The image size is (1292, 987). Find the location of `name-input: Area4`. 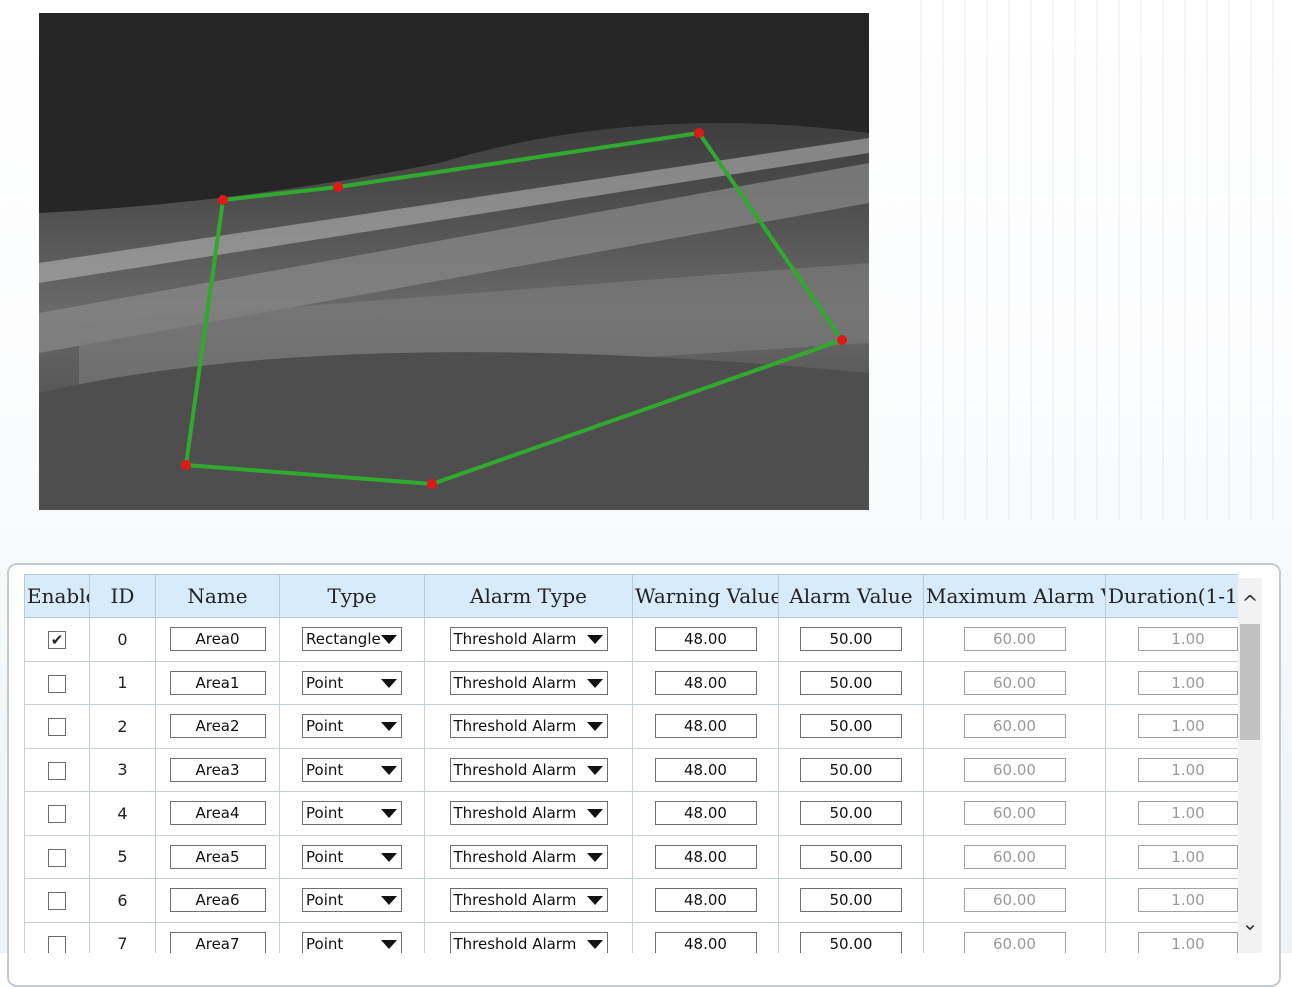

name-input: Area4 is located at coordinates (217, 813).